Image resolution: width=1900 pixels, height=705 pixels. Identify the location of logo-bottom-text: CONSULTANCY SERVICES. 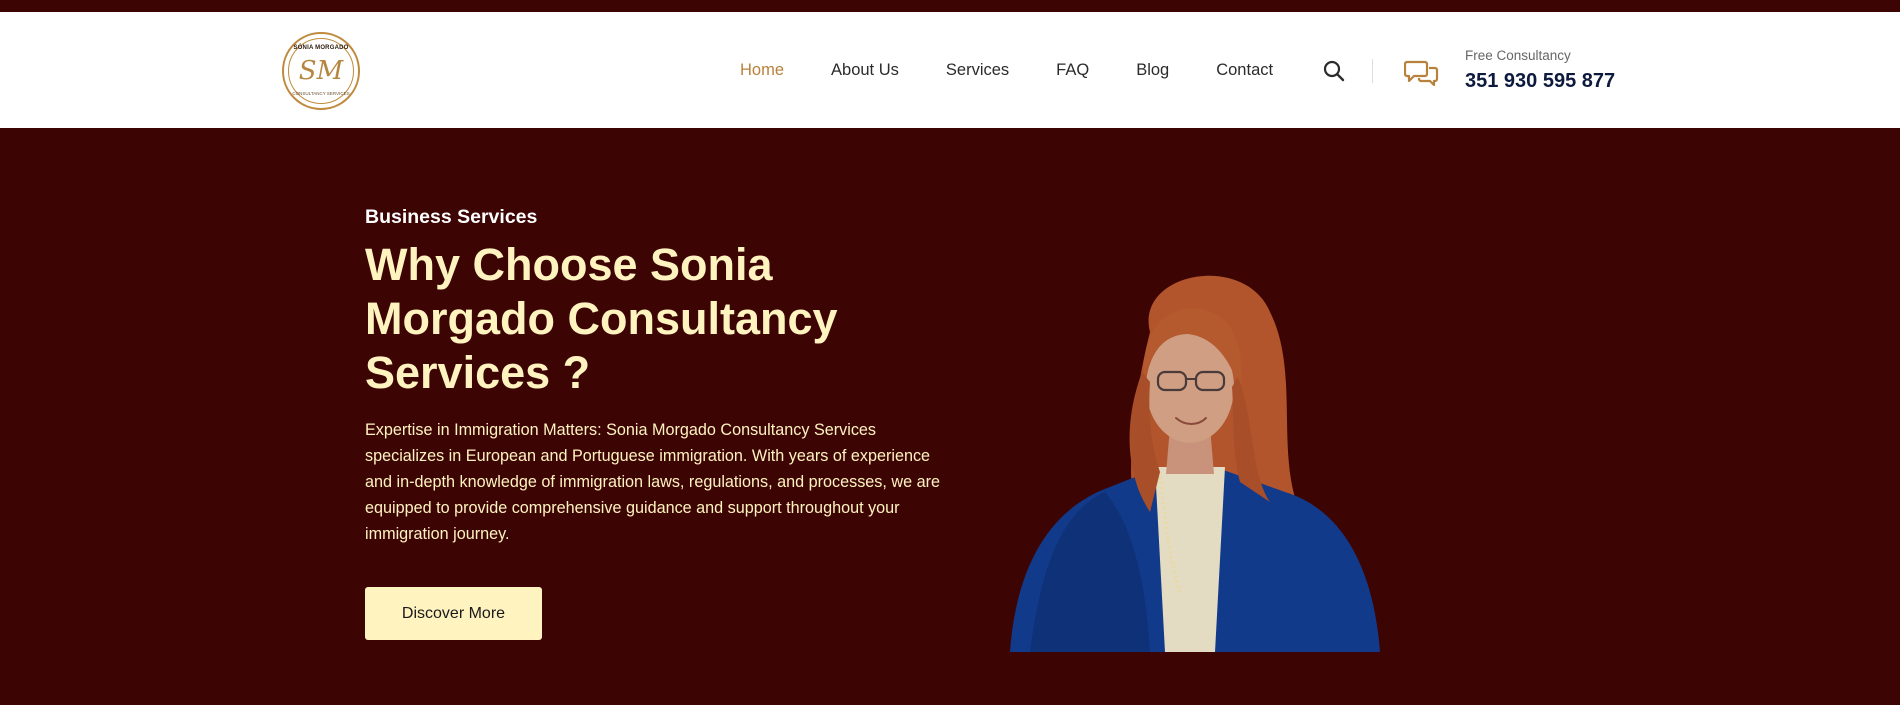
(321, 93).